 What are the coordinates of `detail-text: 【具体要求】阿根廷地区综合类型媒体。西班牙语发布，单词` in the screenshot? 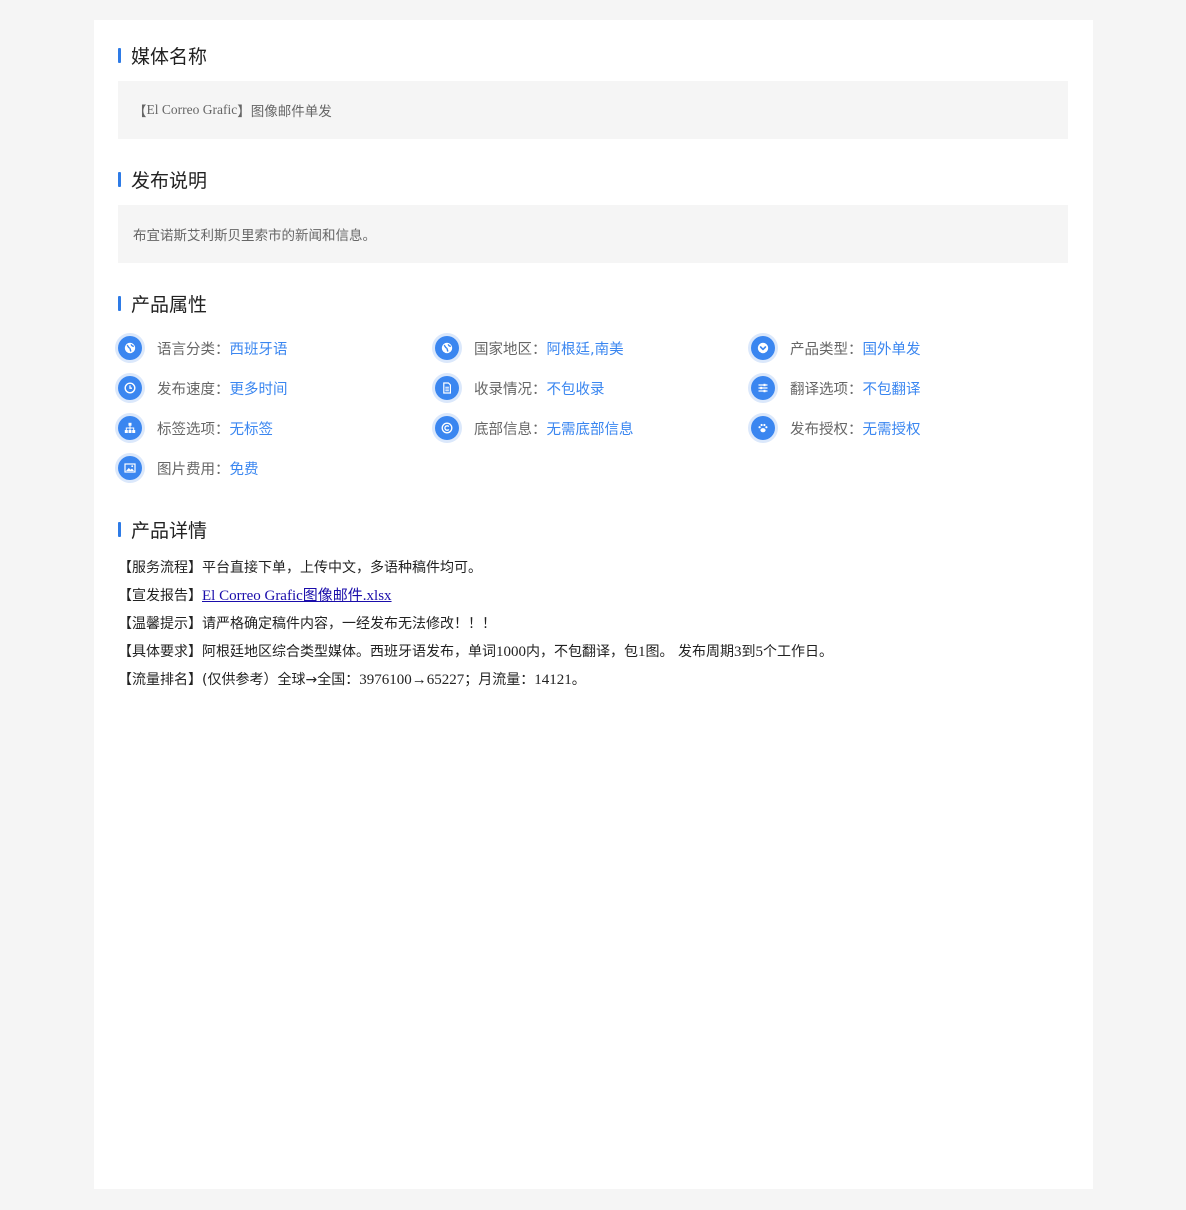 It's located at (307, 652).